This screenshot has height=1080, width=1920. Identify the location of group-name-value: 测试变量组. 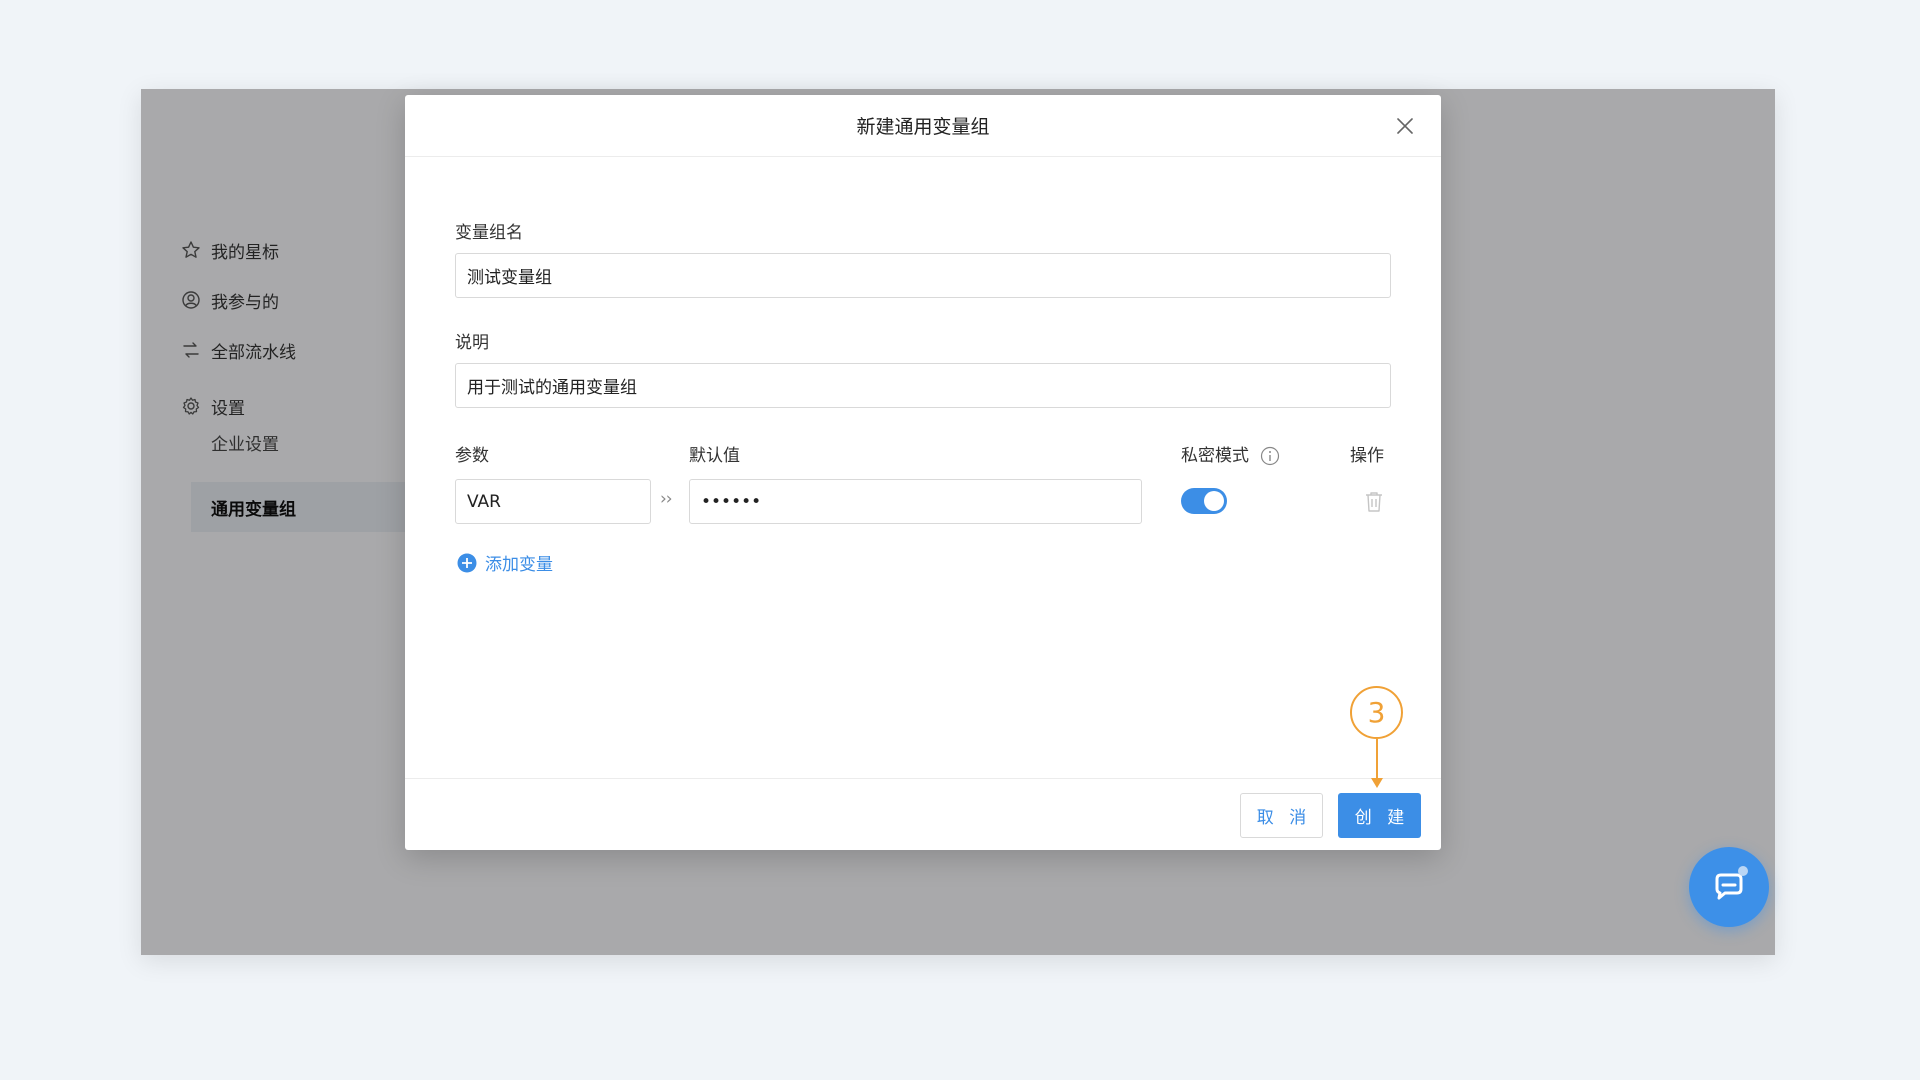
(509, 278).